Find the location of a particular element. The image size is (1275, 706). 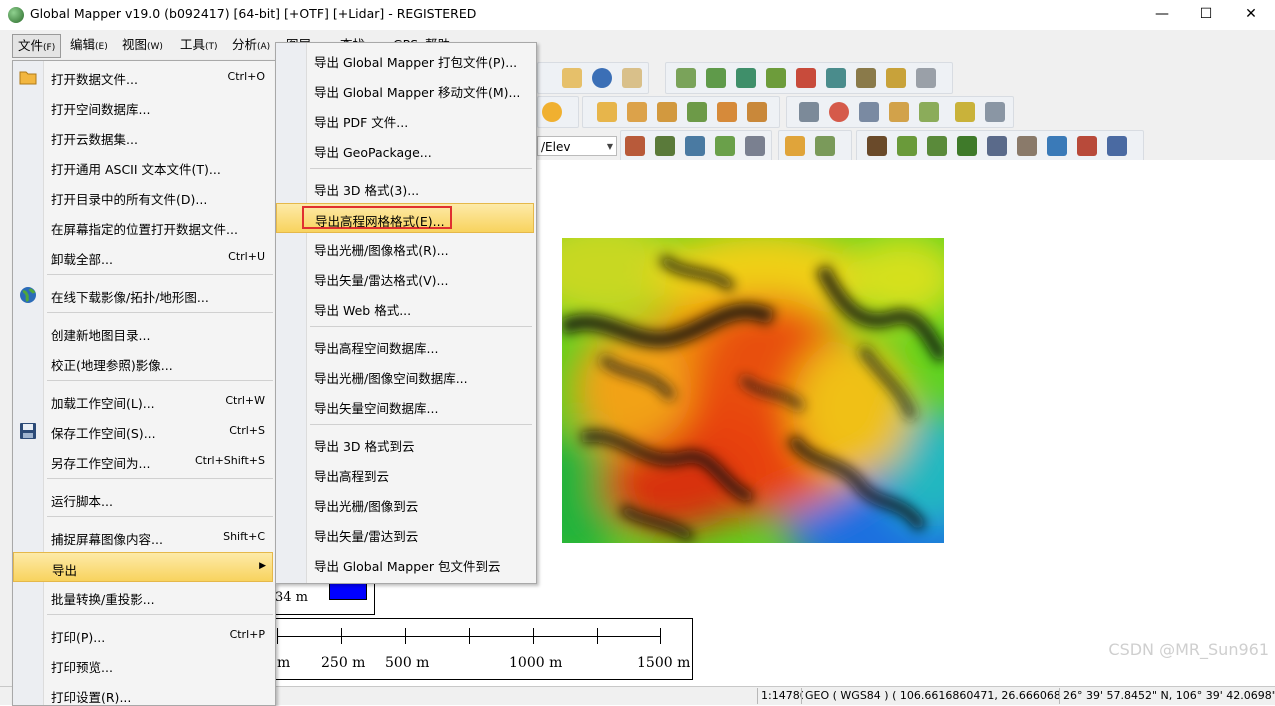

check-icon is located at coordinates (965, 112).